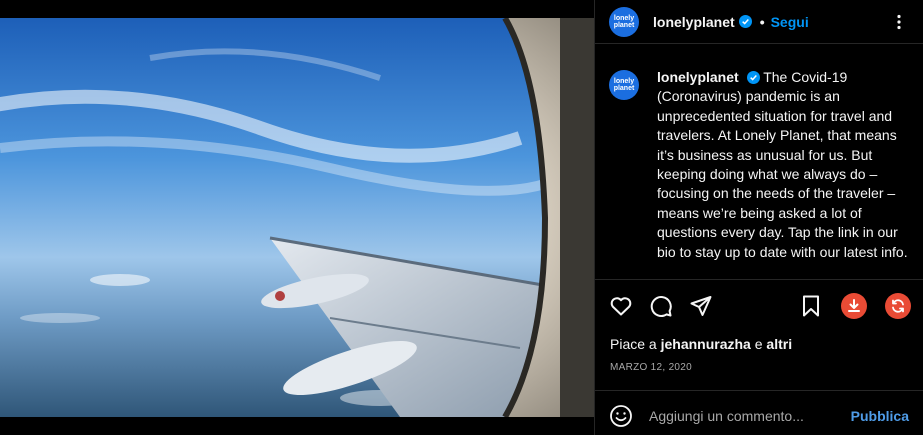 This screenshot has height=435, width=923. Describe the element at coordinates (624, 18) in the screenshot. I see `avatar-text-line1: lonely` at that location.